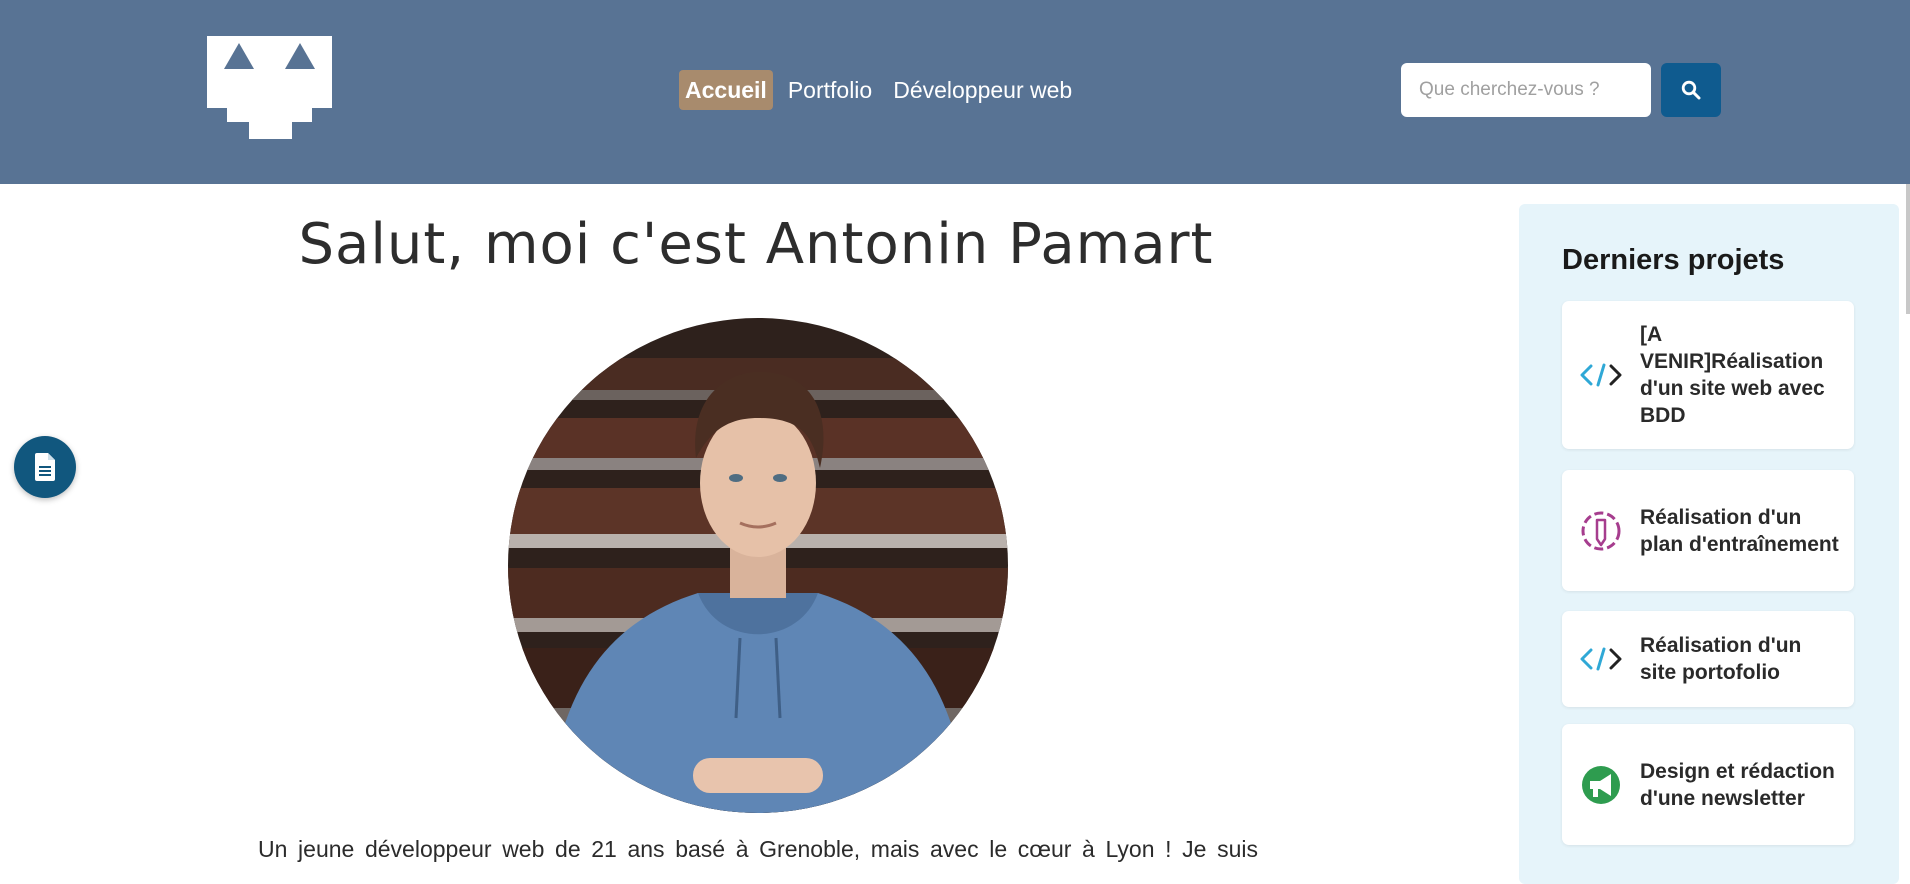 This screenshot has height=884, width=1910. What do you see at coordinates (1737, 784) in the screenshot?
I see `project-label: Design et rédaction d'une newsletter` at bounding box center [1737, 784].